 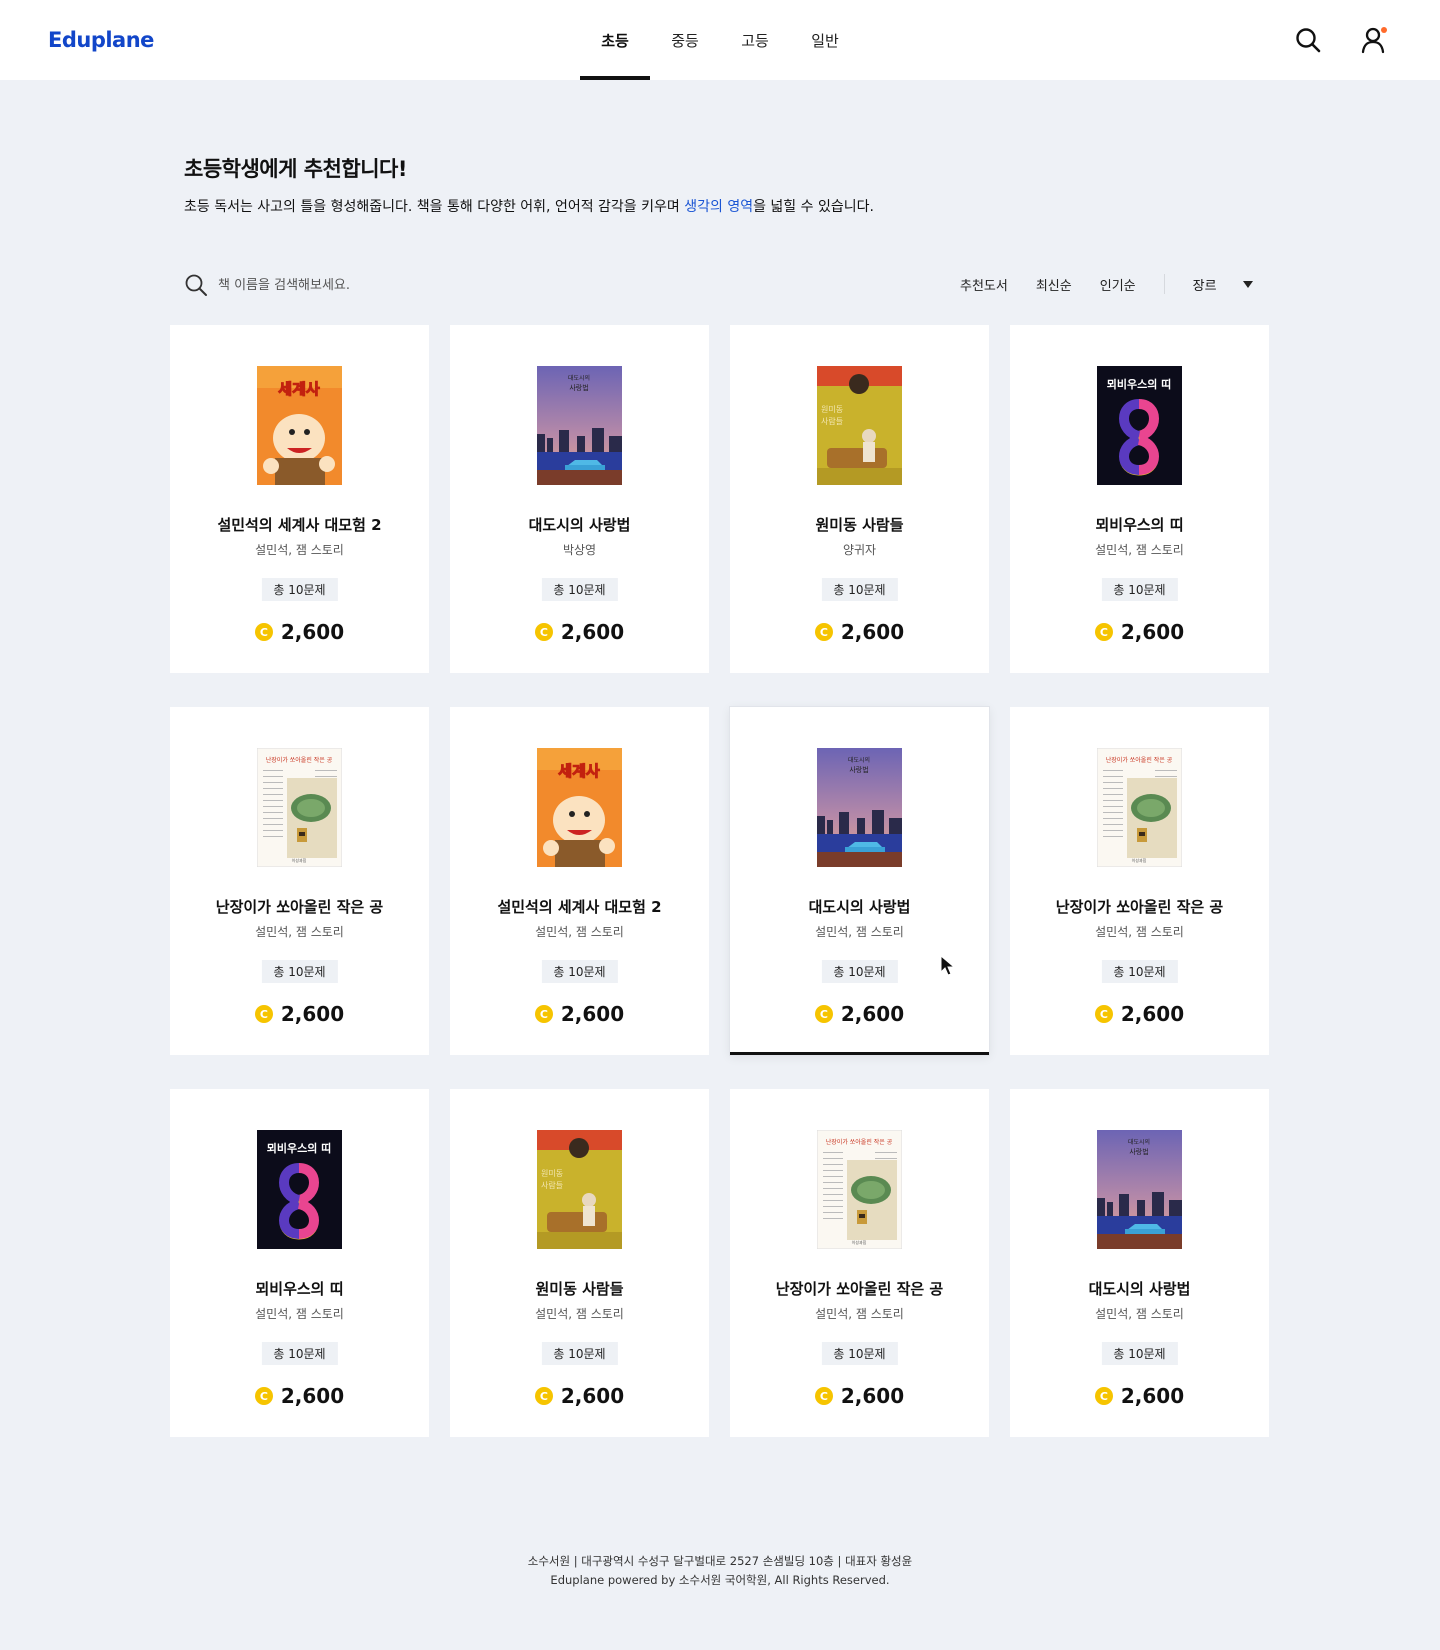 I want to click on svg-text: 사람들, so click(x=832, y=421).